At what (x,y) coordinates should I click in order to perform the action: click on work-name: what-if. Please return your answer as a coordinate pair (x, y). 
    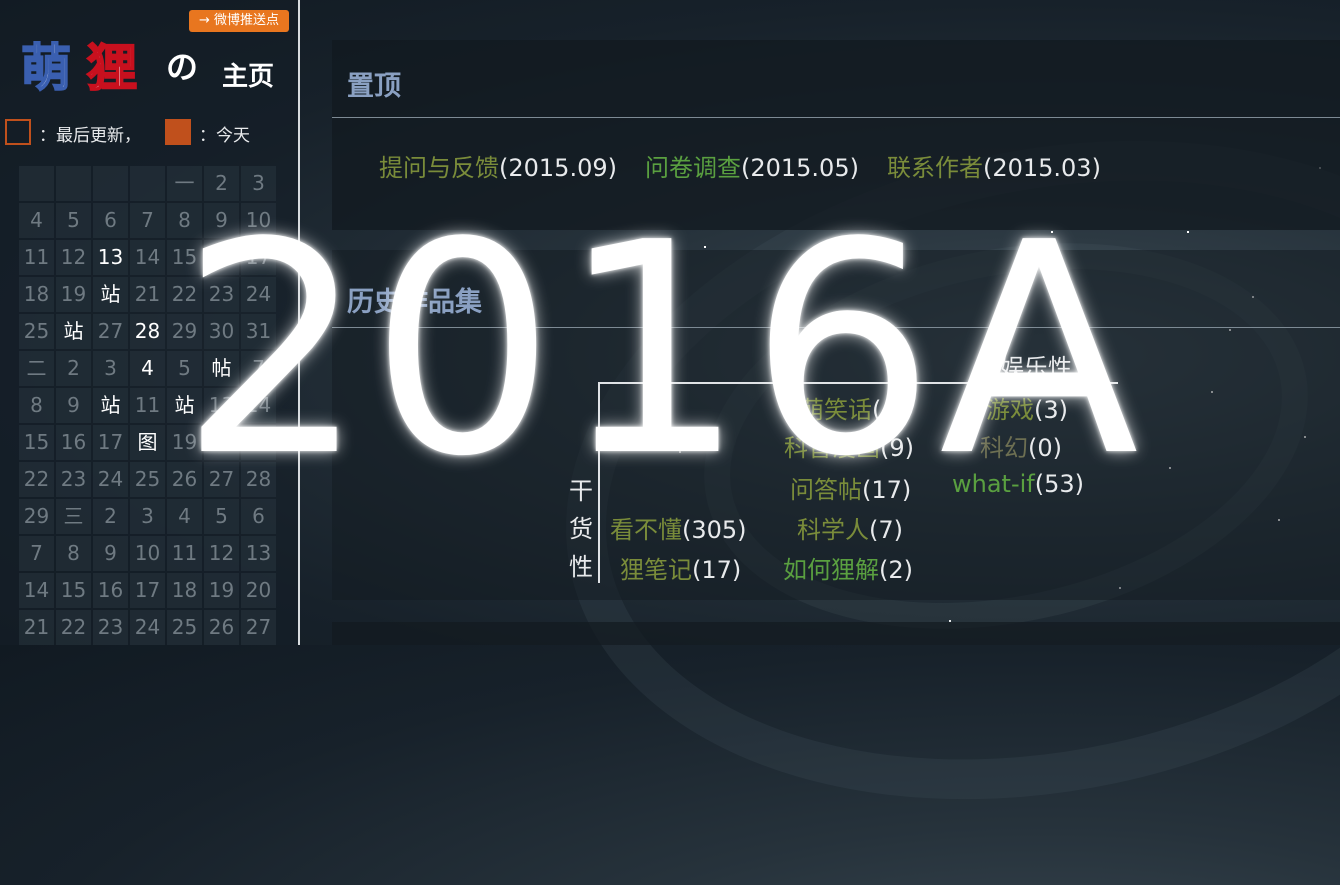
    Looking at the image, I should click on (993, 484).